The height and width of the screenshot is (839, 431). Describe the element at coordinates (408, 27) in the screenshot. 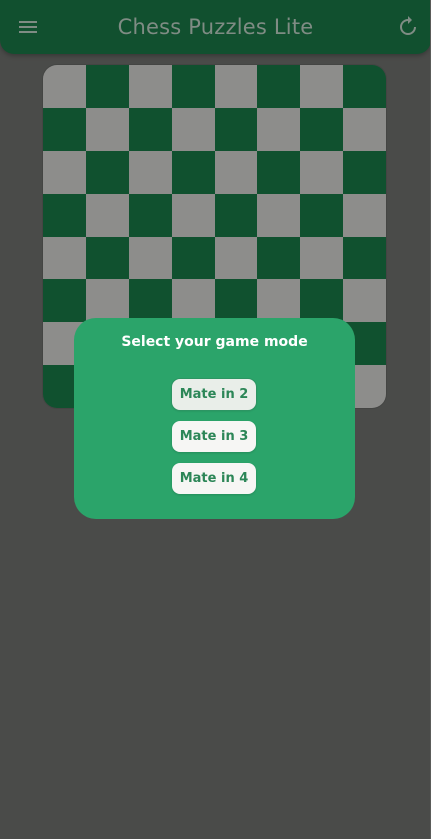

I see `reload-icon` at that location.